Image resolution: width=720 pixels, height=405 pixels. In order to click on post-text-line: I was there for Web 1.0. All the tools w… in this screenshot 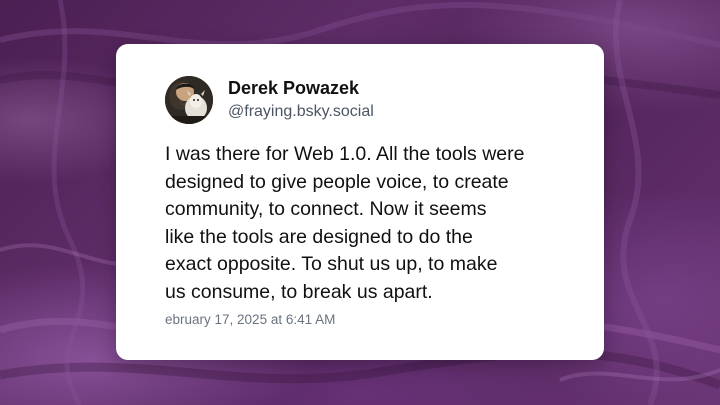, I will do `click(345, 154)`.